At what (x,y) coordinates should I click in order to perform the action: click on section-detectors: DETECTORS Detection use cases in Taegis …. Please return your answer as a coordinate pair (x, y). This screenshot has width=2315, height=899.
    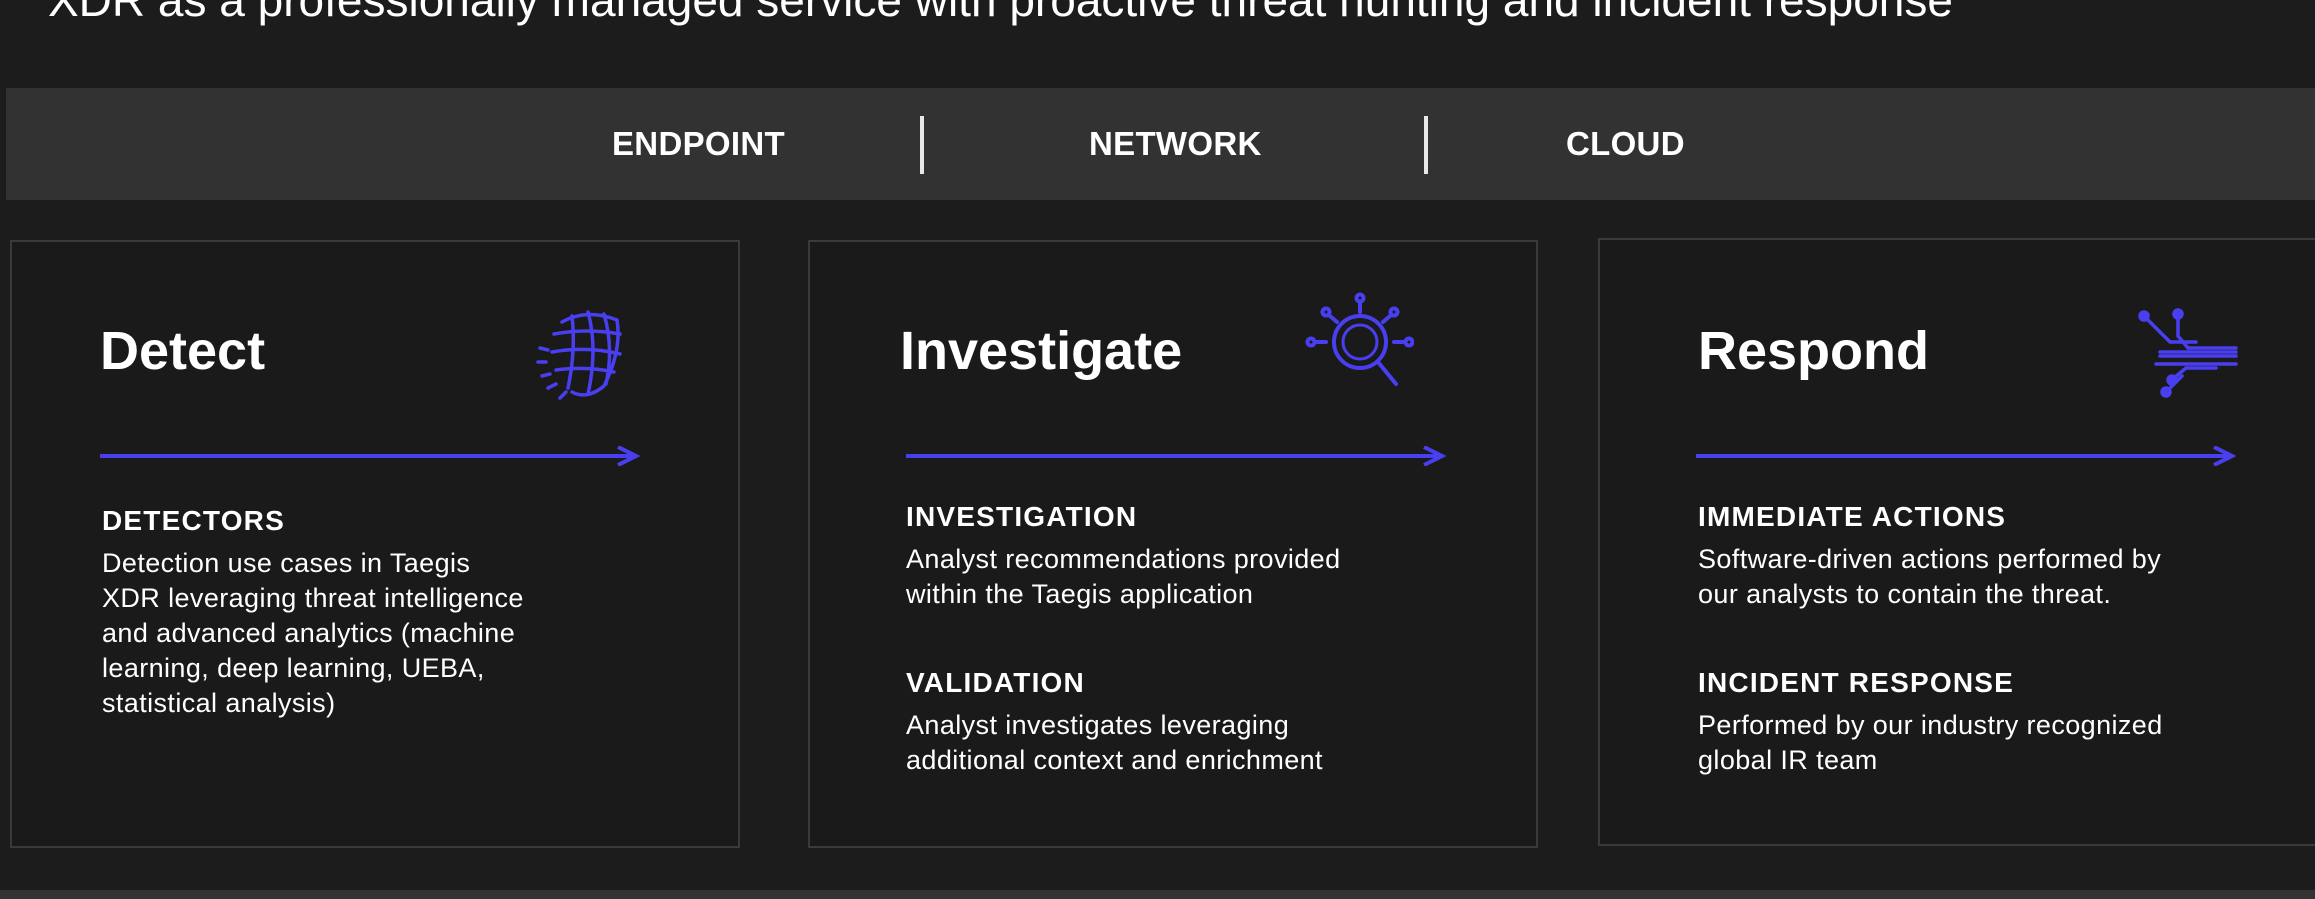
    Looking at the image, I should click on (382, 612).